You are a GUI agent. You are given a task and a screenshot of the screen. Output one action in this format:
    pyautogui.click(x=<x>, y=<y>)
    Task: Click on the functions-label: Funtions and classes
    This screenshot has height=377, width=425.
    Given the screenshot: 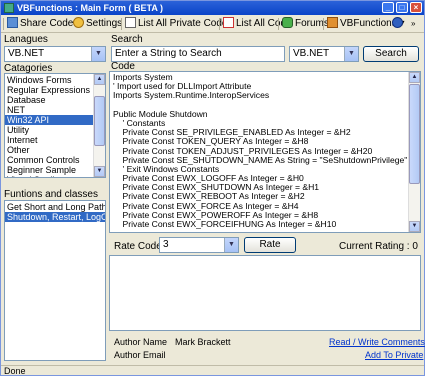 What is the action you would take?
    pyautogui.click(x=51, y=194)
    